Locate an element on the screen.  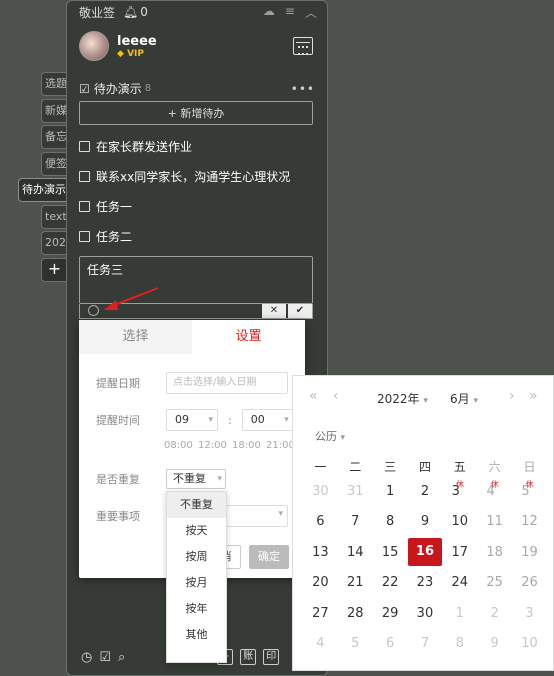
calendar-day: 15 is located at coordinates (390, 552).